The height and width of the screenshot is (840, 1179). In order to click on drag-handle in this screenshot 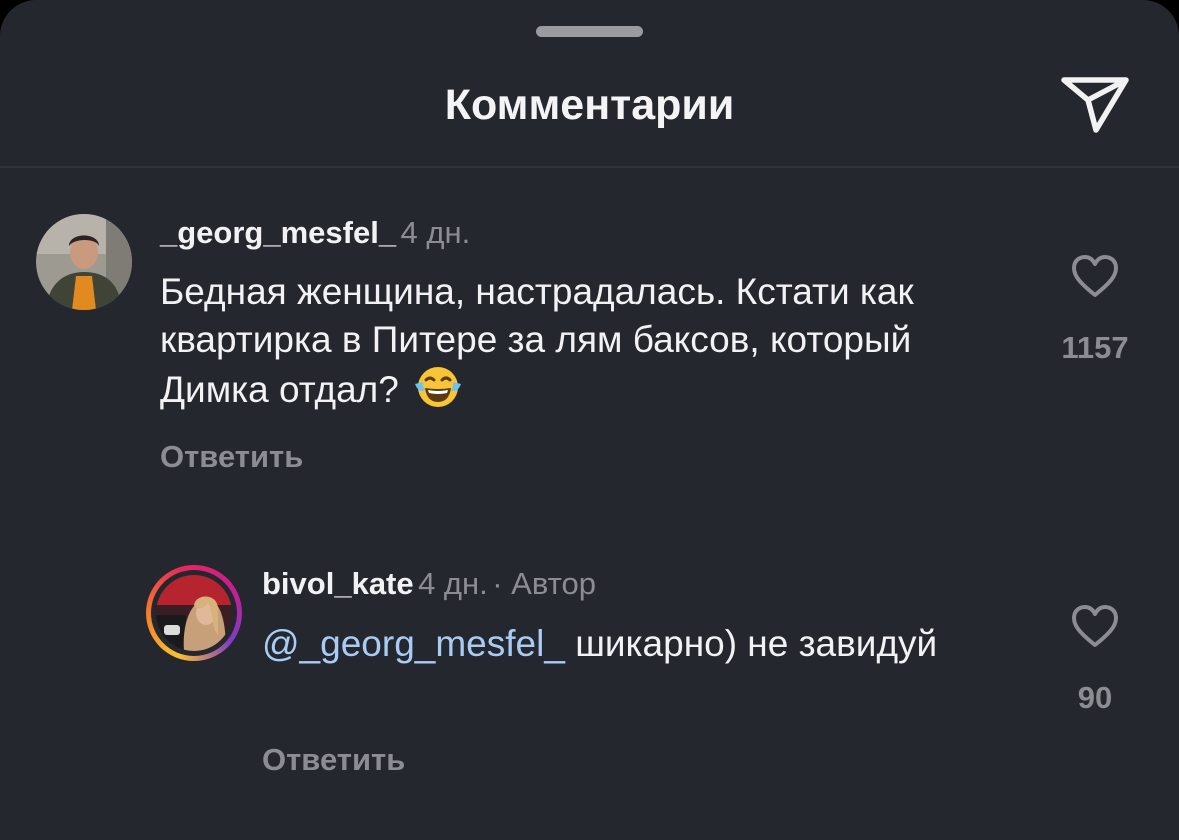, I will do `click(589, 31)`.